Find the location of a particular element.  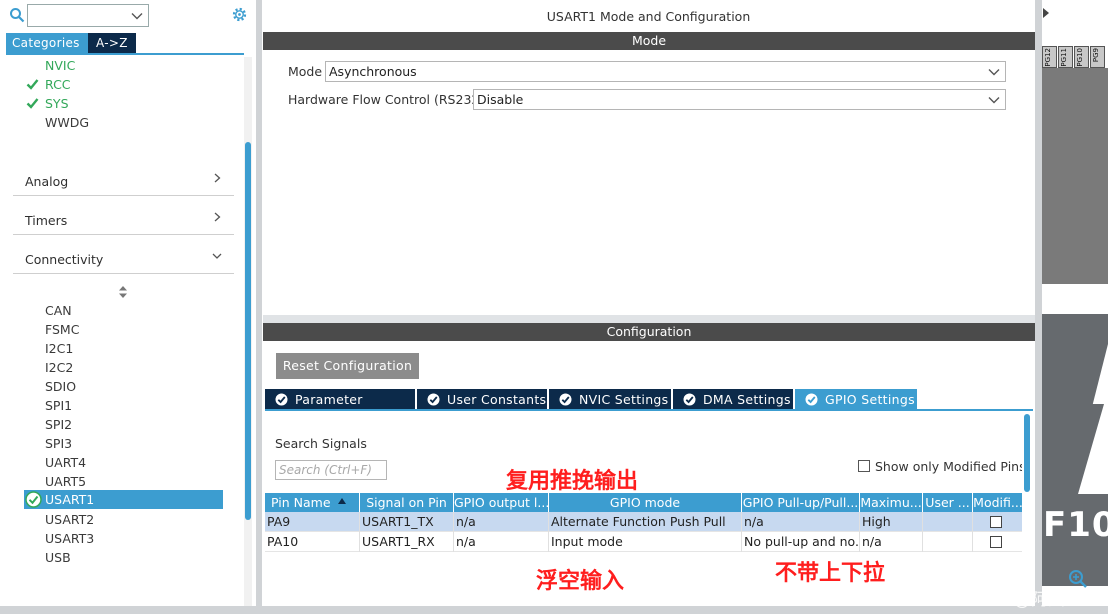

pin-pg11: PG11 is located at coordinates (1065, 57).